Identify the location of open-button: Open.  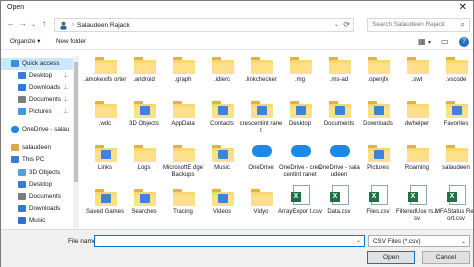
(391, 257).